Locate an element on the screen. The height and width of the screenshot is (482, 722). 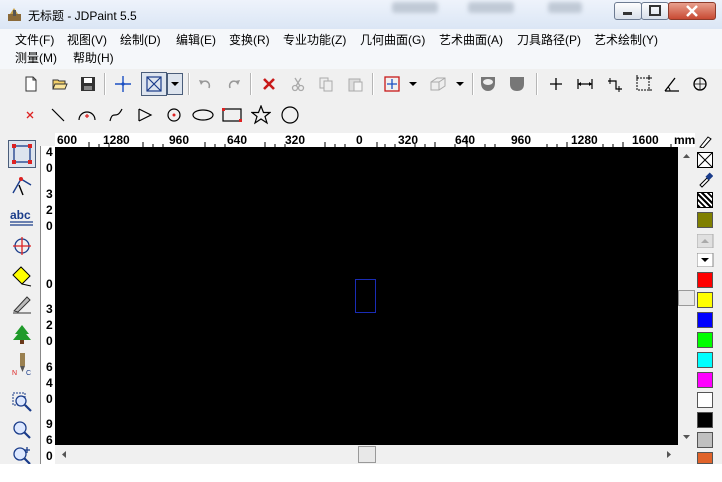
color-swatch-blue is located at coordinates (705, 320).